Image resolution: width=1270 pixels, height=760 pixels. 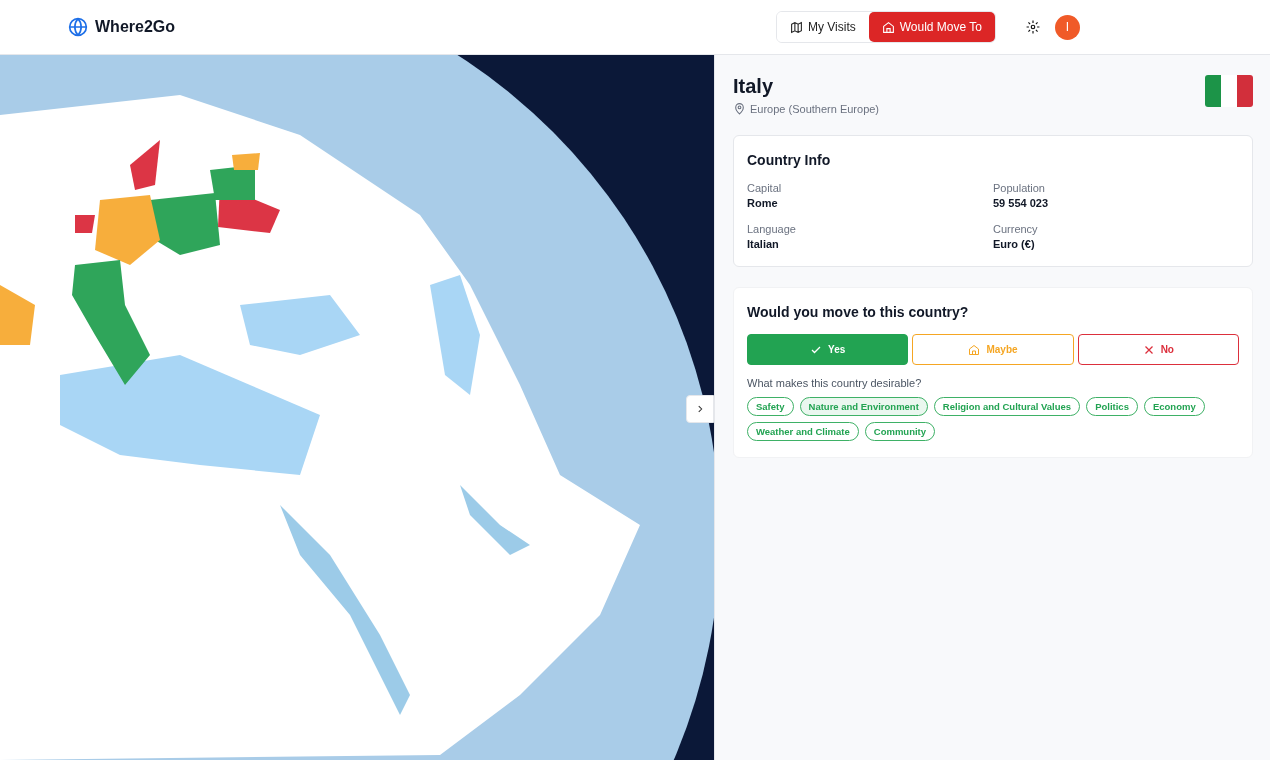 What do you see at coordinates (1014, 244) in the screenshot?
I see `field-value: Euro (€)` at bounding box center [1014, 244].